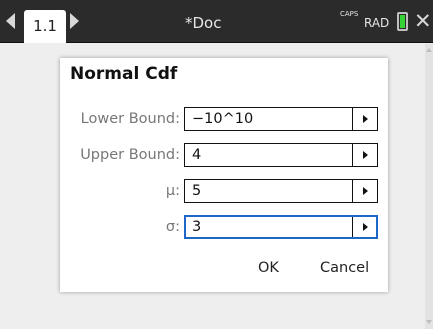 The image size is (433, 329). Describe the element at coordinates (429, 322) in the screenshot. I see `scroll-down-icon` at that location.